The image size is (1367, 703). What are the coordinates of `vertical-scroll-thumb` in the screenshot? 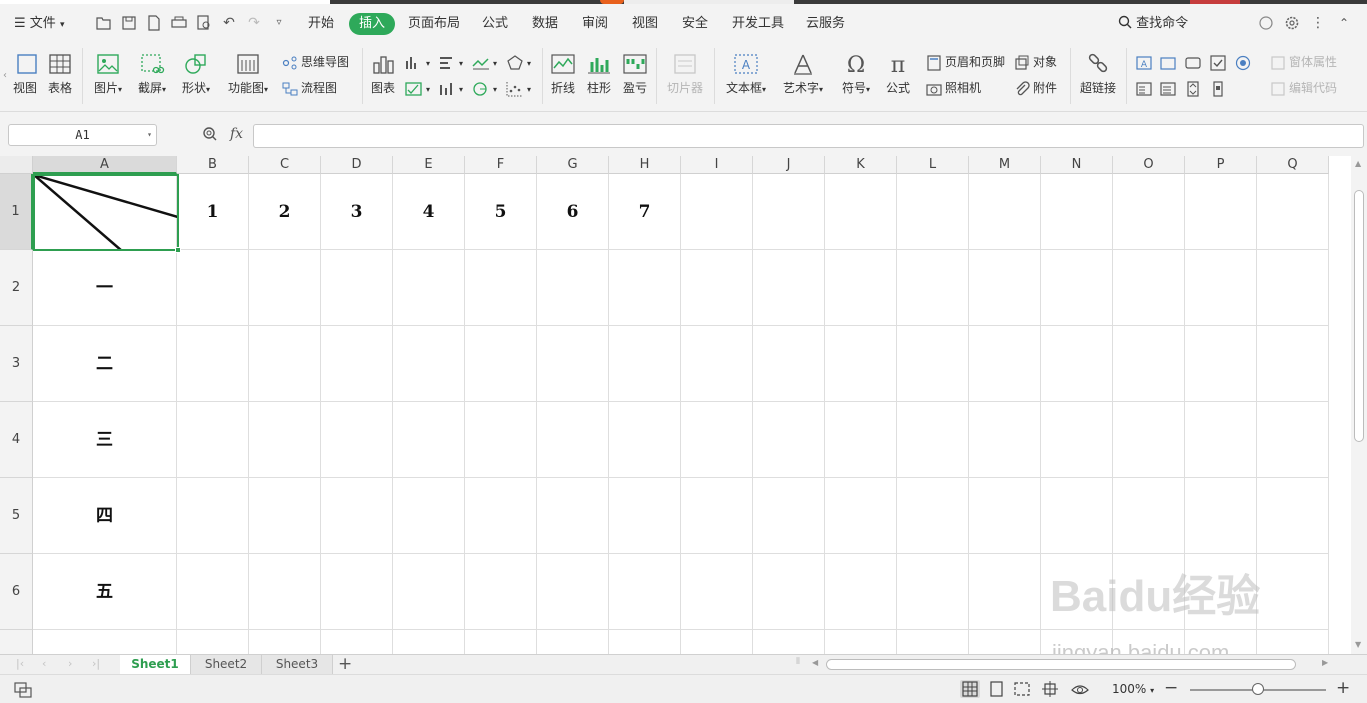 It's located at (1359, 316).